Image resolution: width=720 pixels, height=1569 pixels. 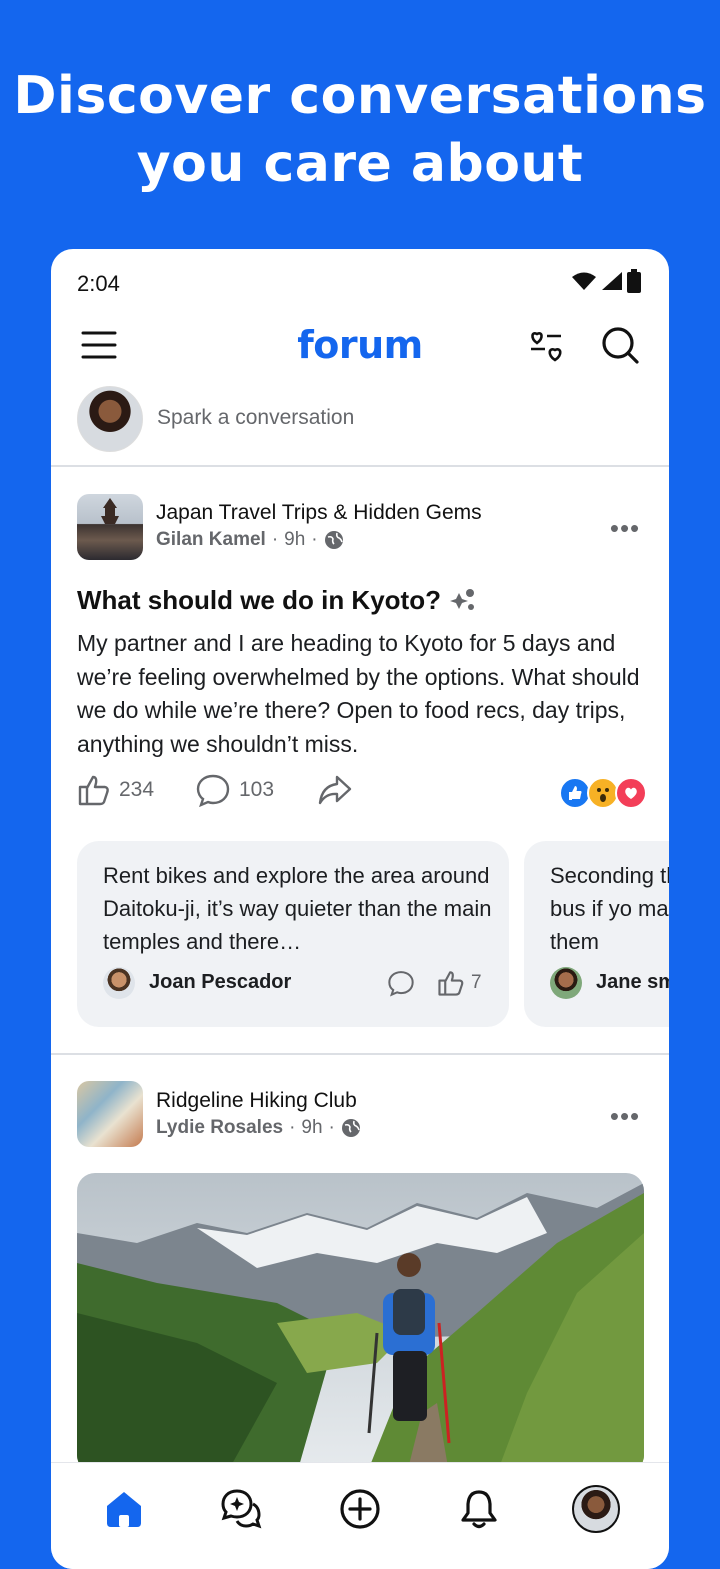 What do you see at coordinates (634, 281) in the screenshot?
I see `battery-icon` at bounding box center [634, 281].